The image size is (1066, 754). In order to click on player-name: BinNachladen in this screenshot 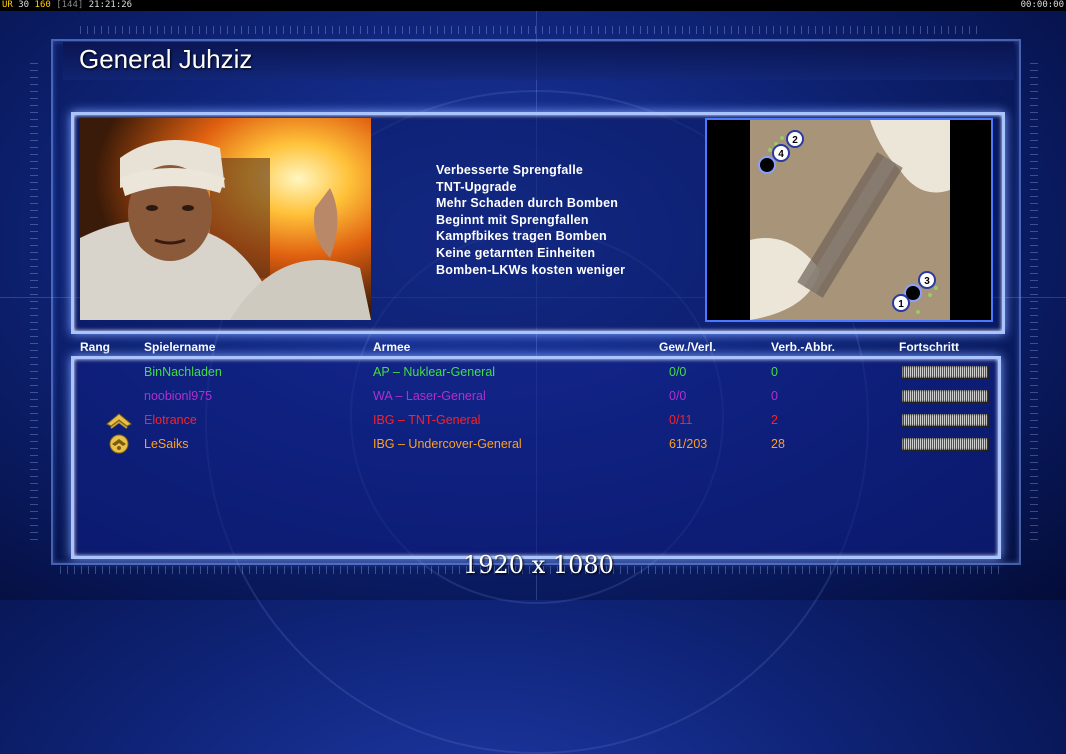, I will do `click(183, 372)`.